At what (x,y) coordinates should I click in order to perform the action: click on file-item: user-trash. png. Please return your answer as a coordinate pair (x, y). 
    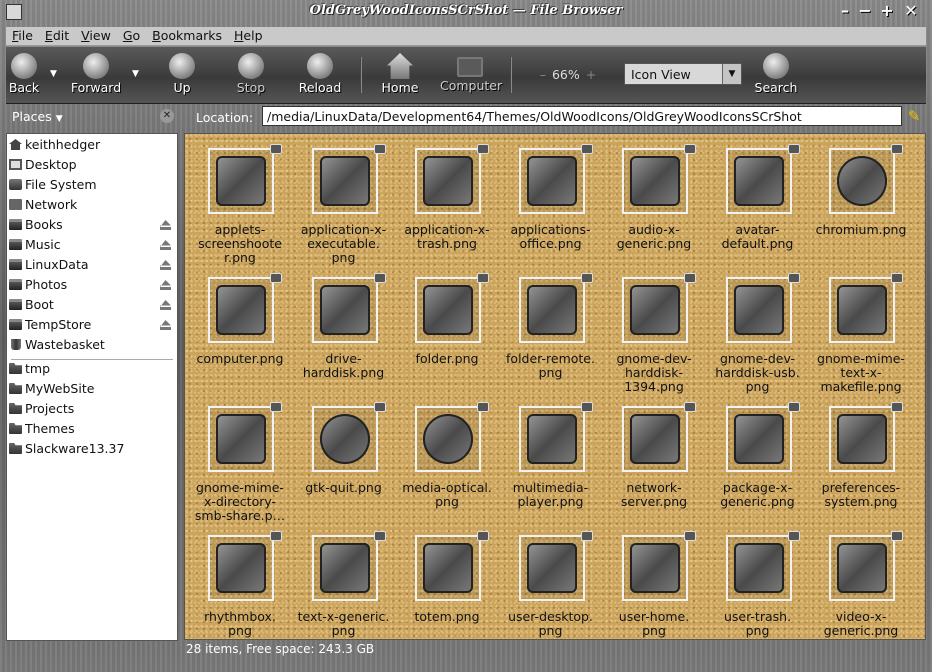
    Looking at the image, I should click on (758, 585).